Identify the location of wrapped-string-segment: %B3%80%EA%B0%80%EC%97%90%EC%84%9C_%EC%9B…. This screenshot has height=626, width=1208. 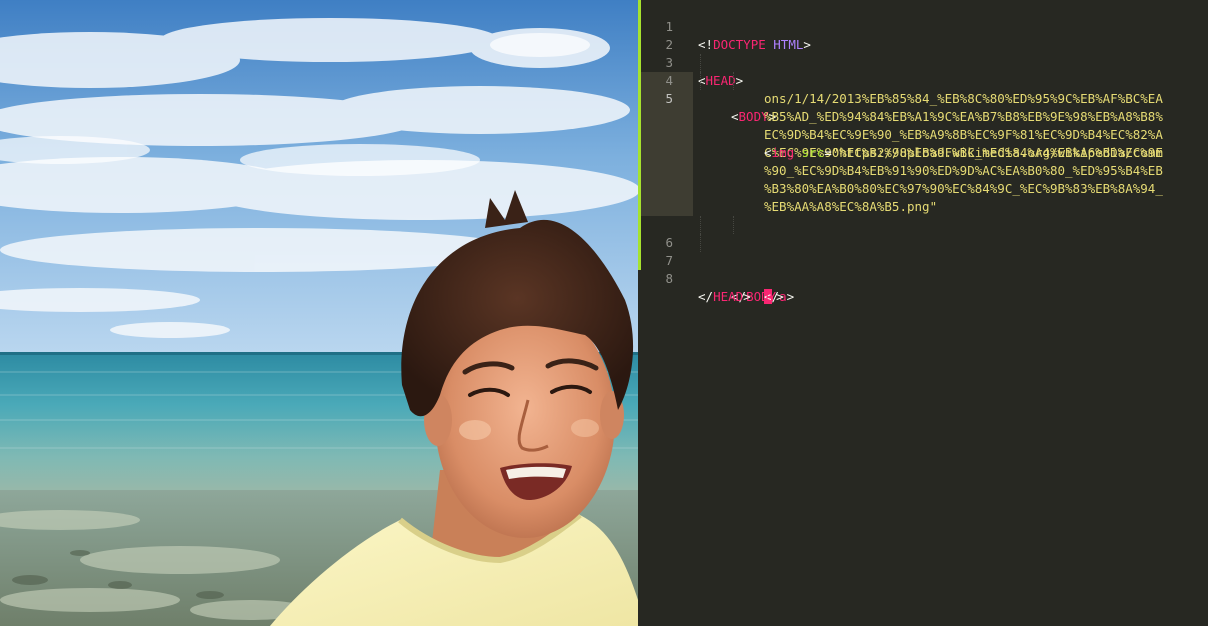
(963, 188).